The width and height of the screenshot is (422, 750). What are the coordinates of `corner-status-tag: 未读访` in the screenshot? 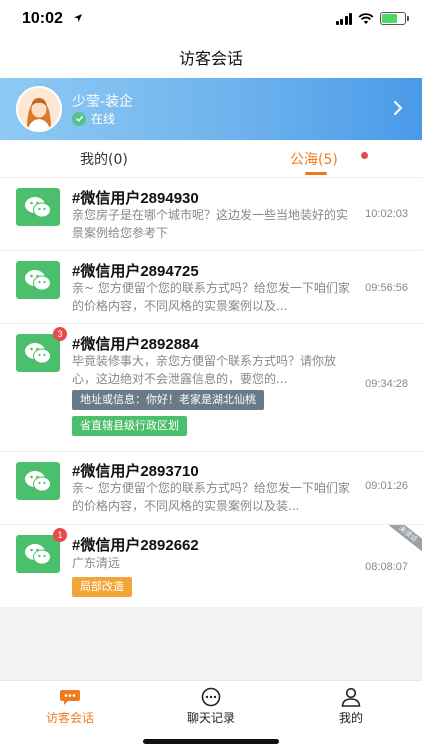 It's located at (400, 538).